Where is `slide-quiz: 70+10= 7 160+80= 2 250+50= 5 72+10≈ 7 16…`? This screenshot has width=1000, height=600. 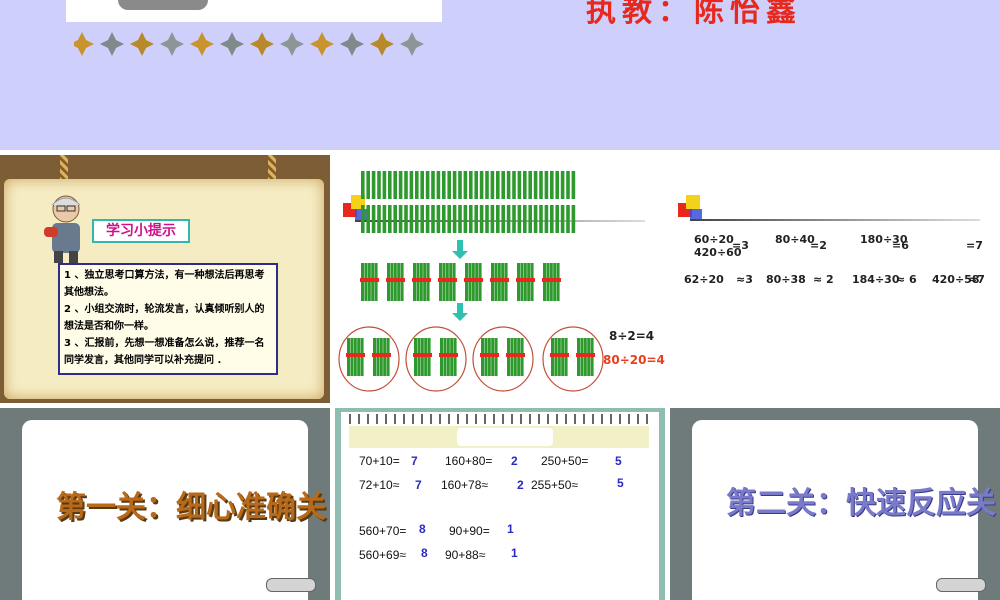 slide-quiz: 70+10= 7 160+80= 2 250+50= 5 72+10≈ 7 16… is located at coordinates (500, 504).